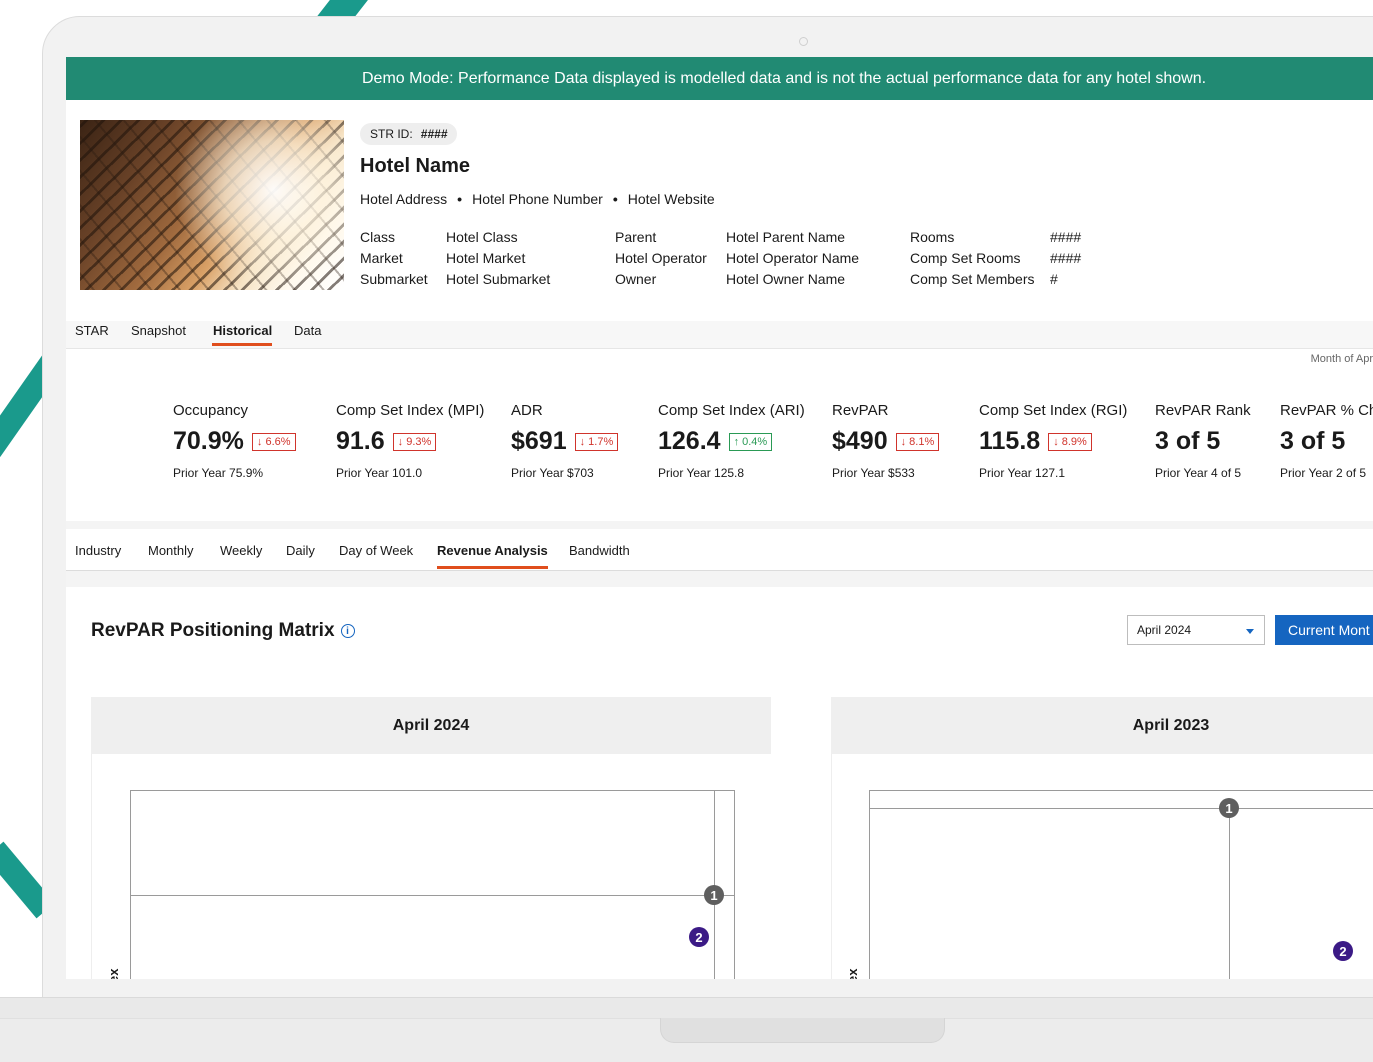 This screenshot has width=1373, height=1062. Describe the element at coordinates (786, 279) in the screenshot. I see `info-value: Hotel Owner Name` at that location.